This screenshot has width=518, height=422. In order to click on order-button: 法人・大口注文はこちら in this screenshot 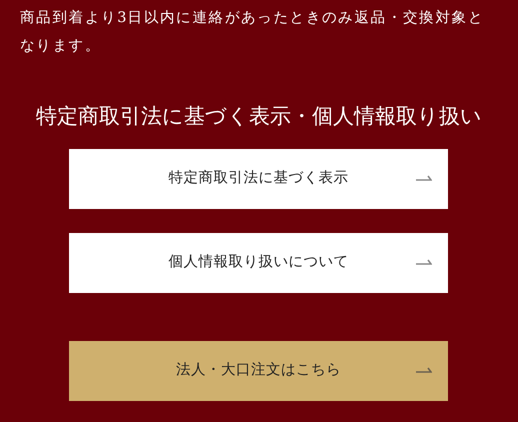, I will do `click(258, 371)`.